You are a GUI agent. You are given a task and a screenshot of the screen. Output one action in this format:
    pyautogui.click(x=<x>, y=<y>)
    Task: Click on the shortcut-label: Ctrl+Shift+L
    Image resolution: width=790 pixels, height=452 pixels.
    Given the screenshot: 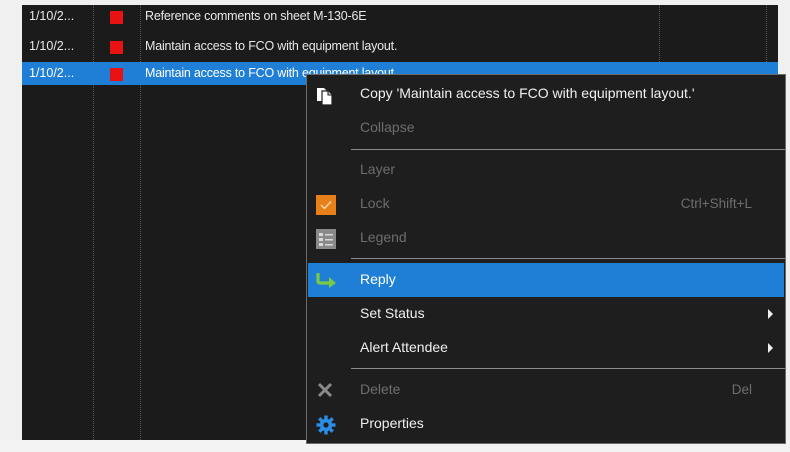 What is the action you would take?
    pyautogui.click(x=716, y=203)
    